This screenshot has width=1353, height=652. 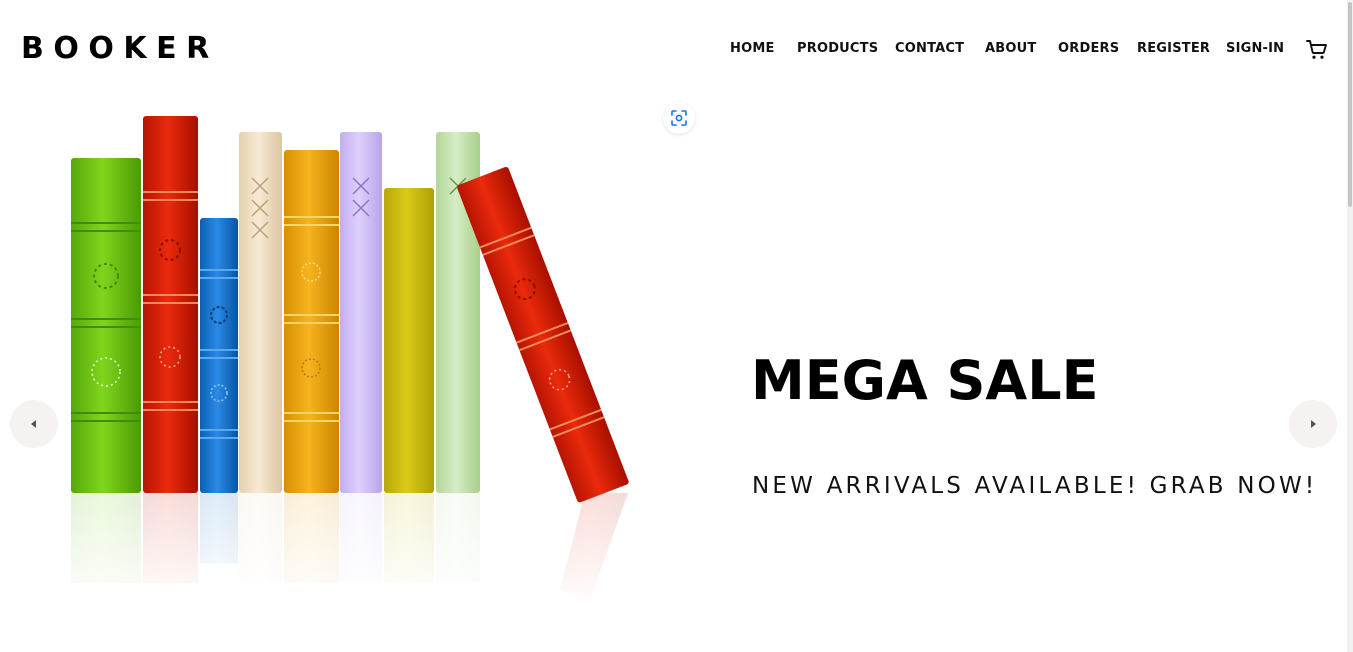 What do you see at coordinates (1088, 49) in the screenshot?
I see `nav-orders: ORDERS` at bounding box center [1088, 49].